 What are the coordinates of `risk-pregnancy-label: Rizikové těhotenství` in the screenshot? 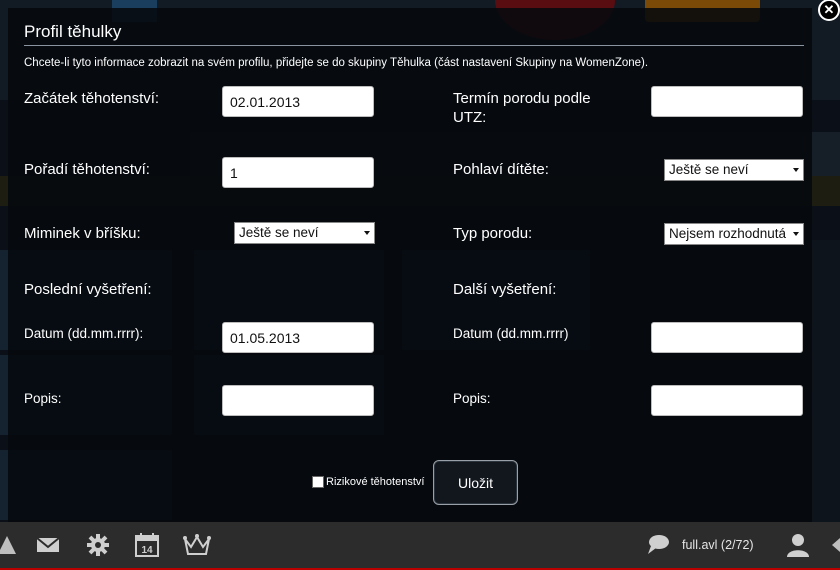 It's located at (375, 482).